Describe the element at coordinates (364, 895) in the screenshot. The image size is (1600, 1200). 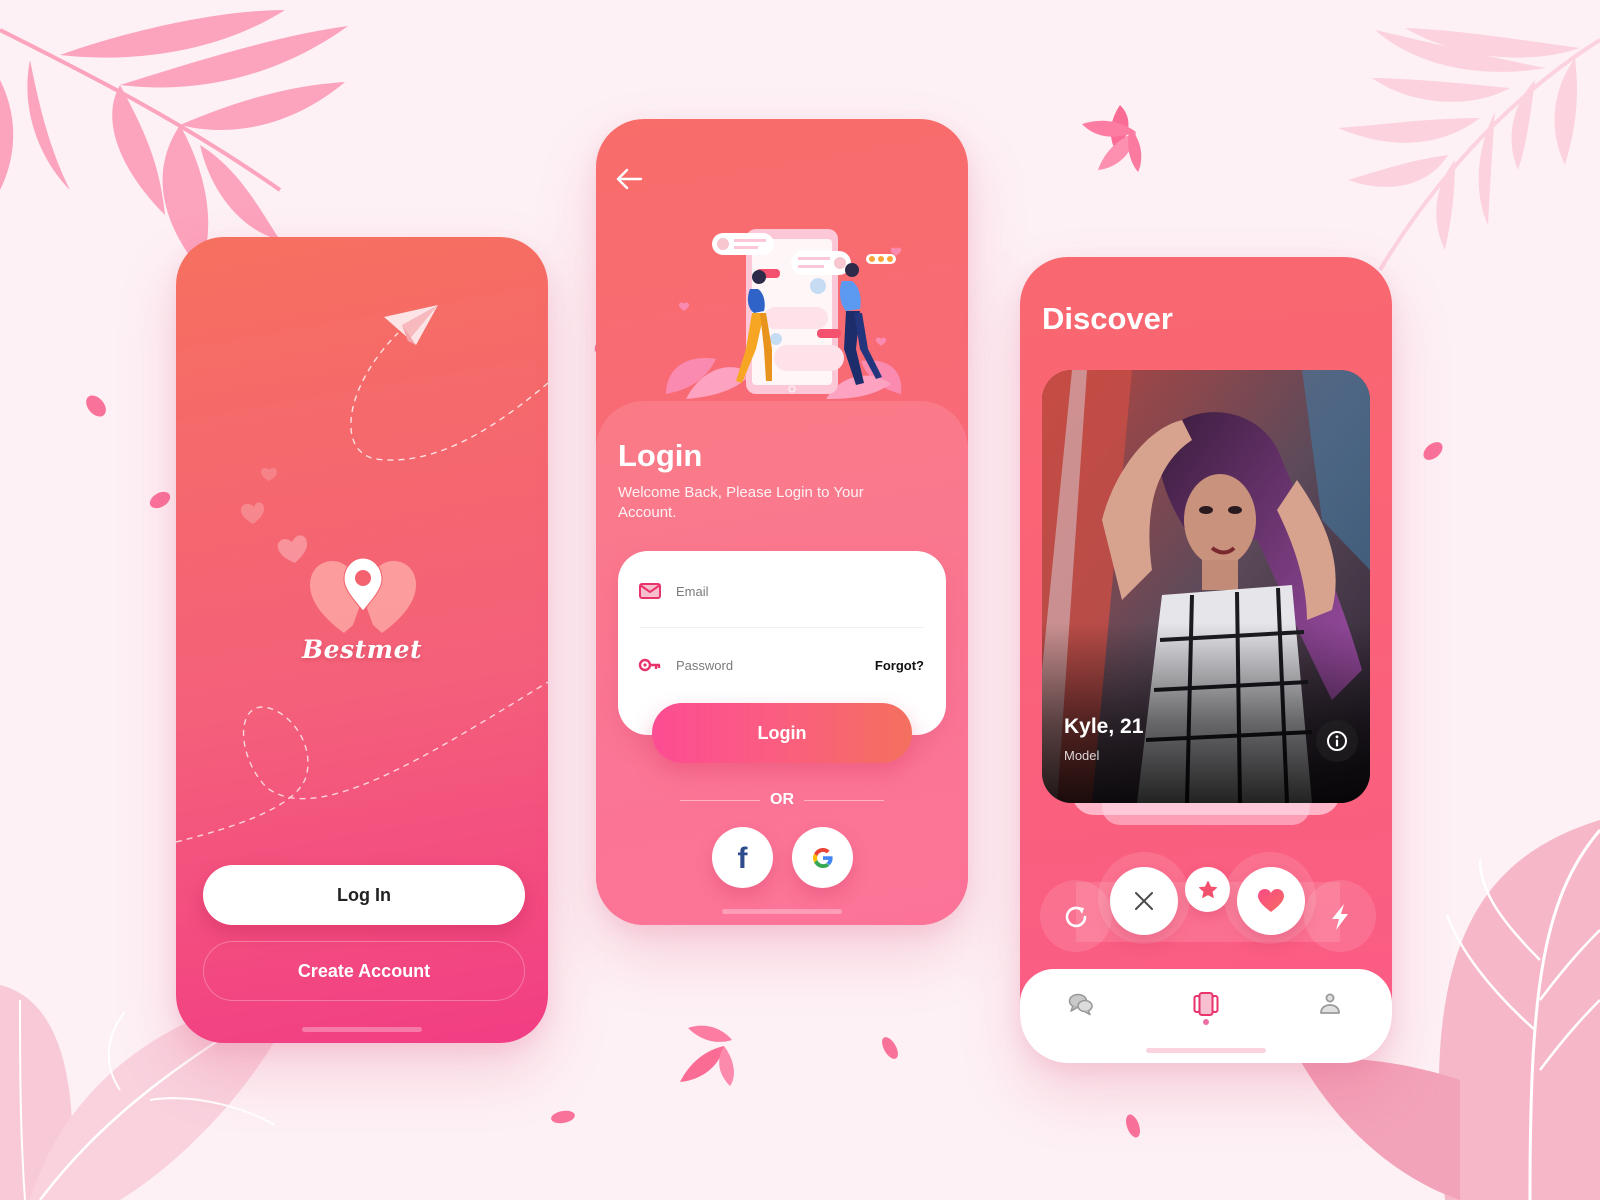
I see `log-in-button: Log In` at that location.